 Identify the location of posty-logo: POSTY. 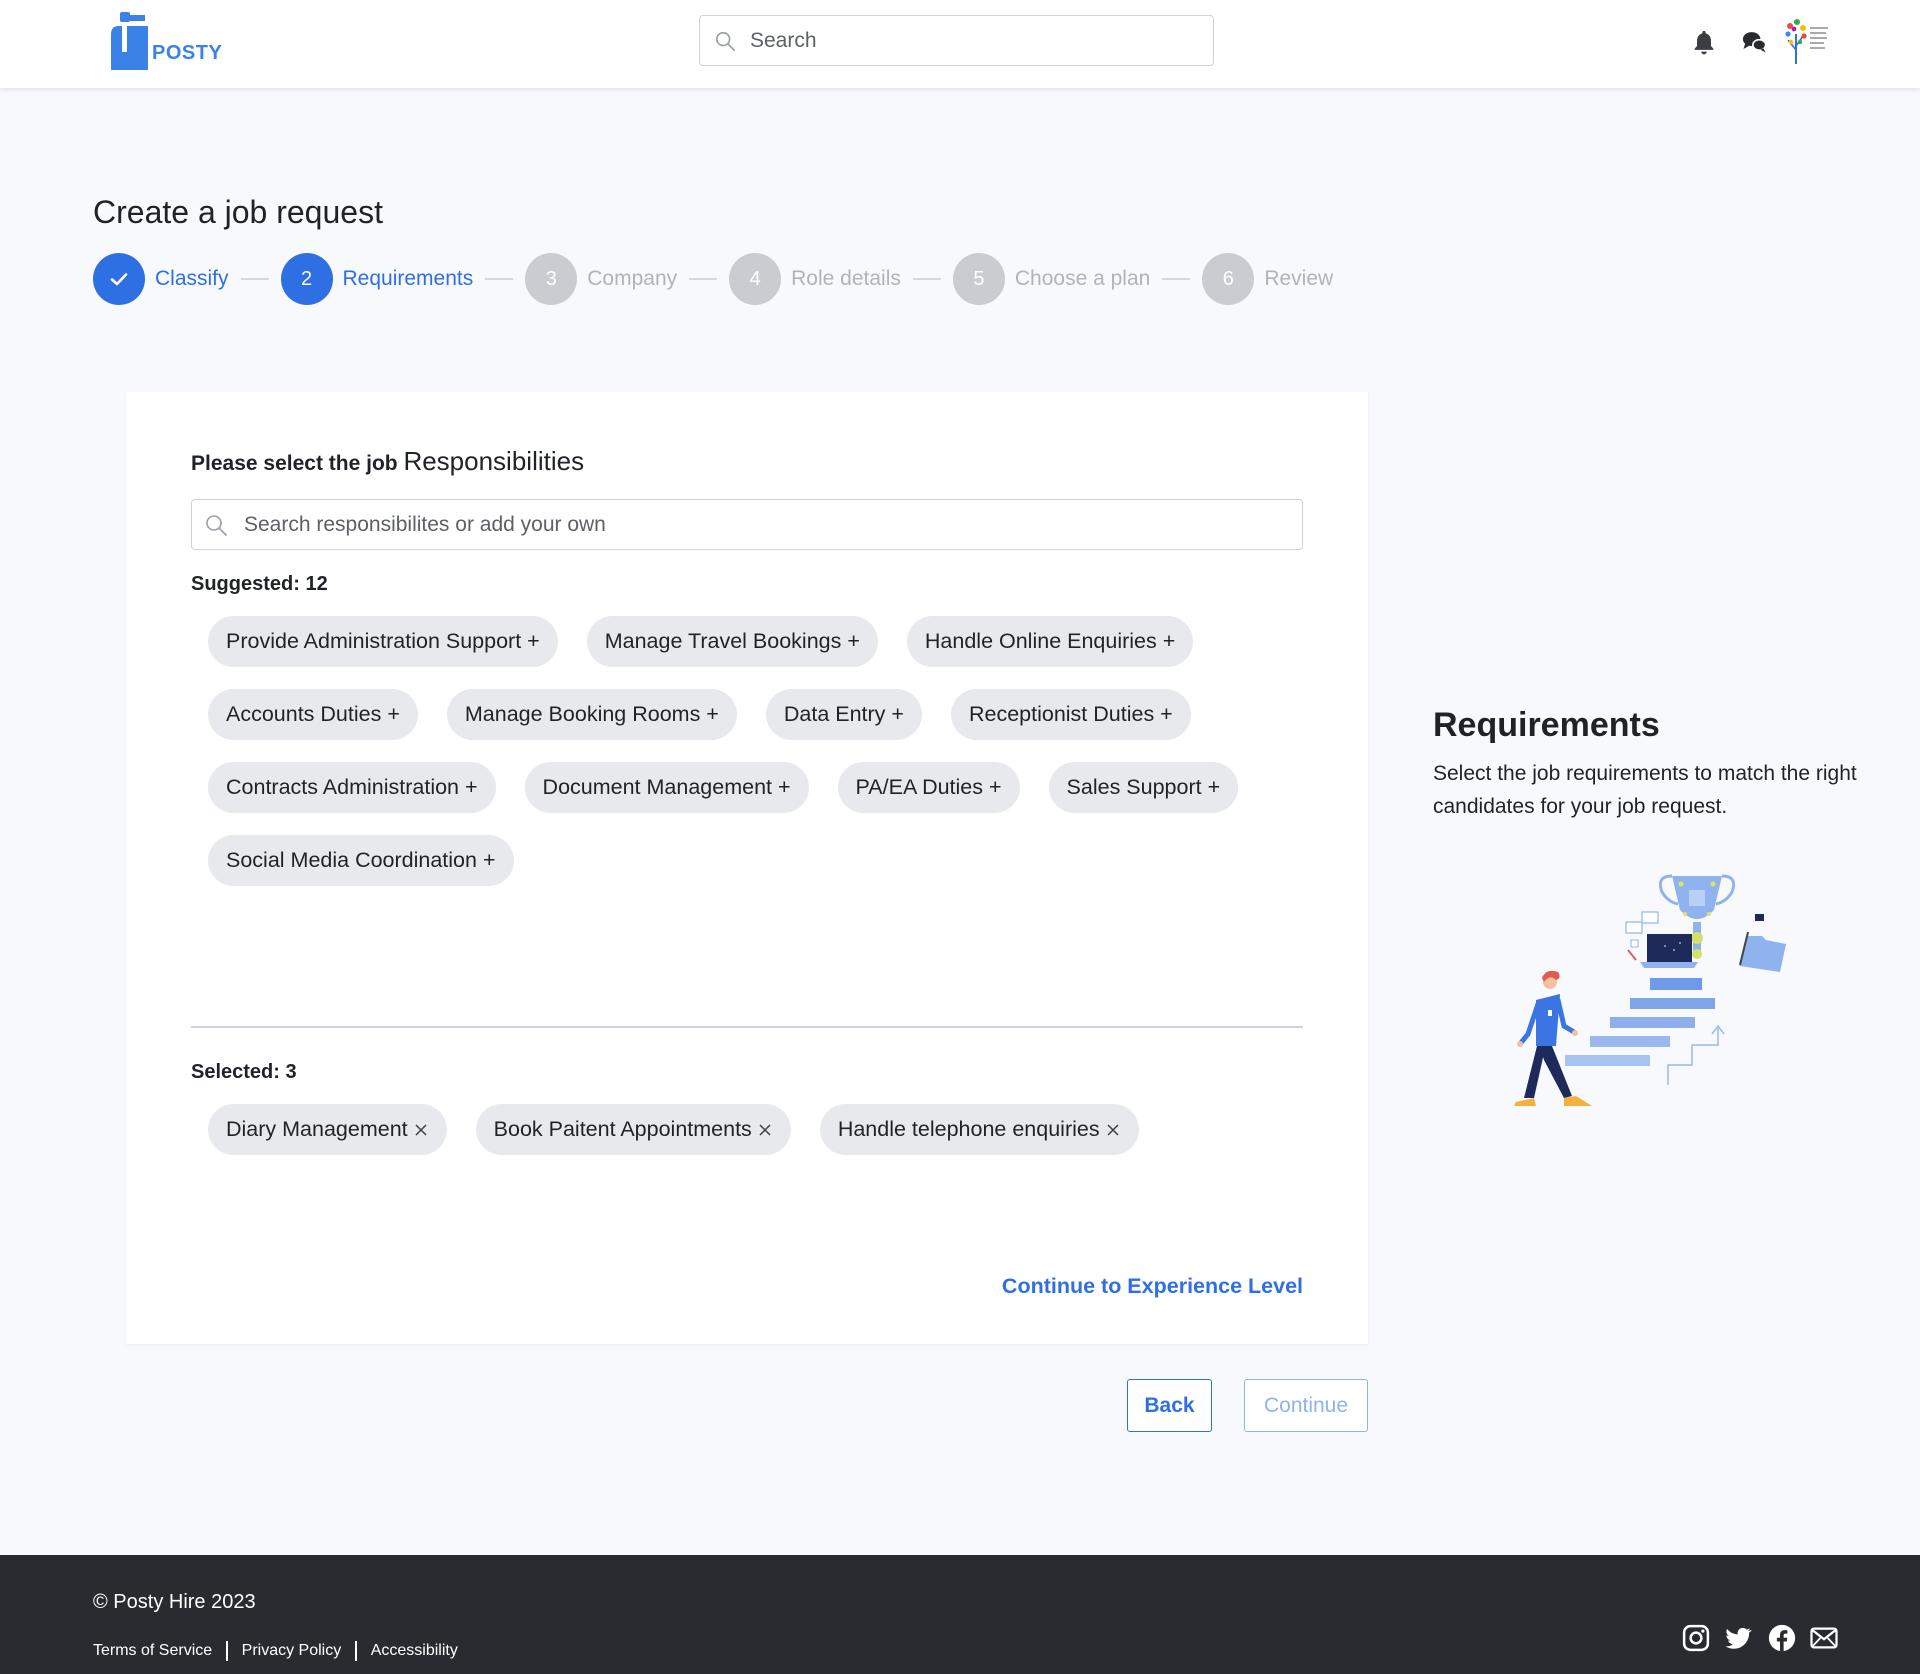
(168, 42).